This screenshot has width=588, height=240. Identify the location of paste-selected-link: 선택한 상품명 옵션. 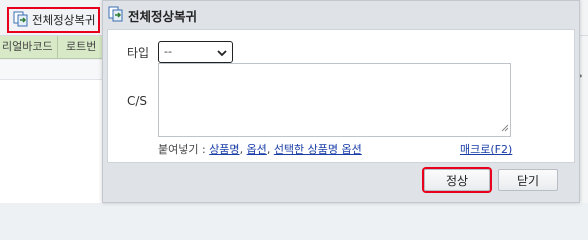
(318, 149).